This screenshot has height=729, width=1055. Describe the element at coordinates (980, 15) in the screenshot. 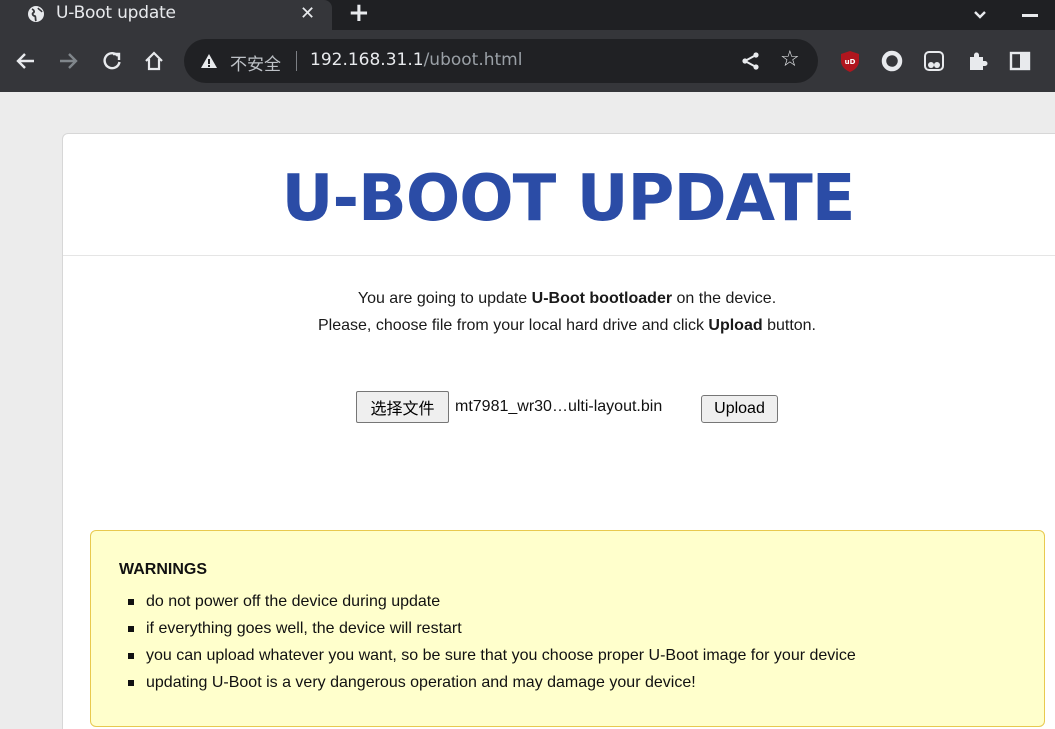

I see `tab-search-chevron-icon` at that location.